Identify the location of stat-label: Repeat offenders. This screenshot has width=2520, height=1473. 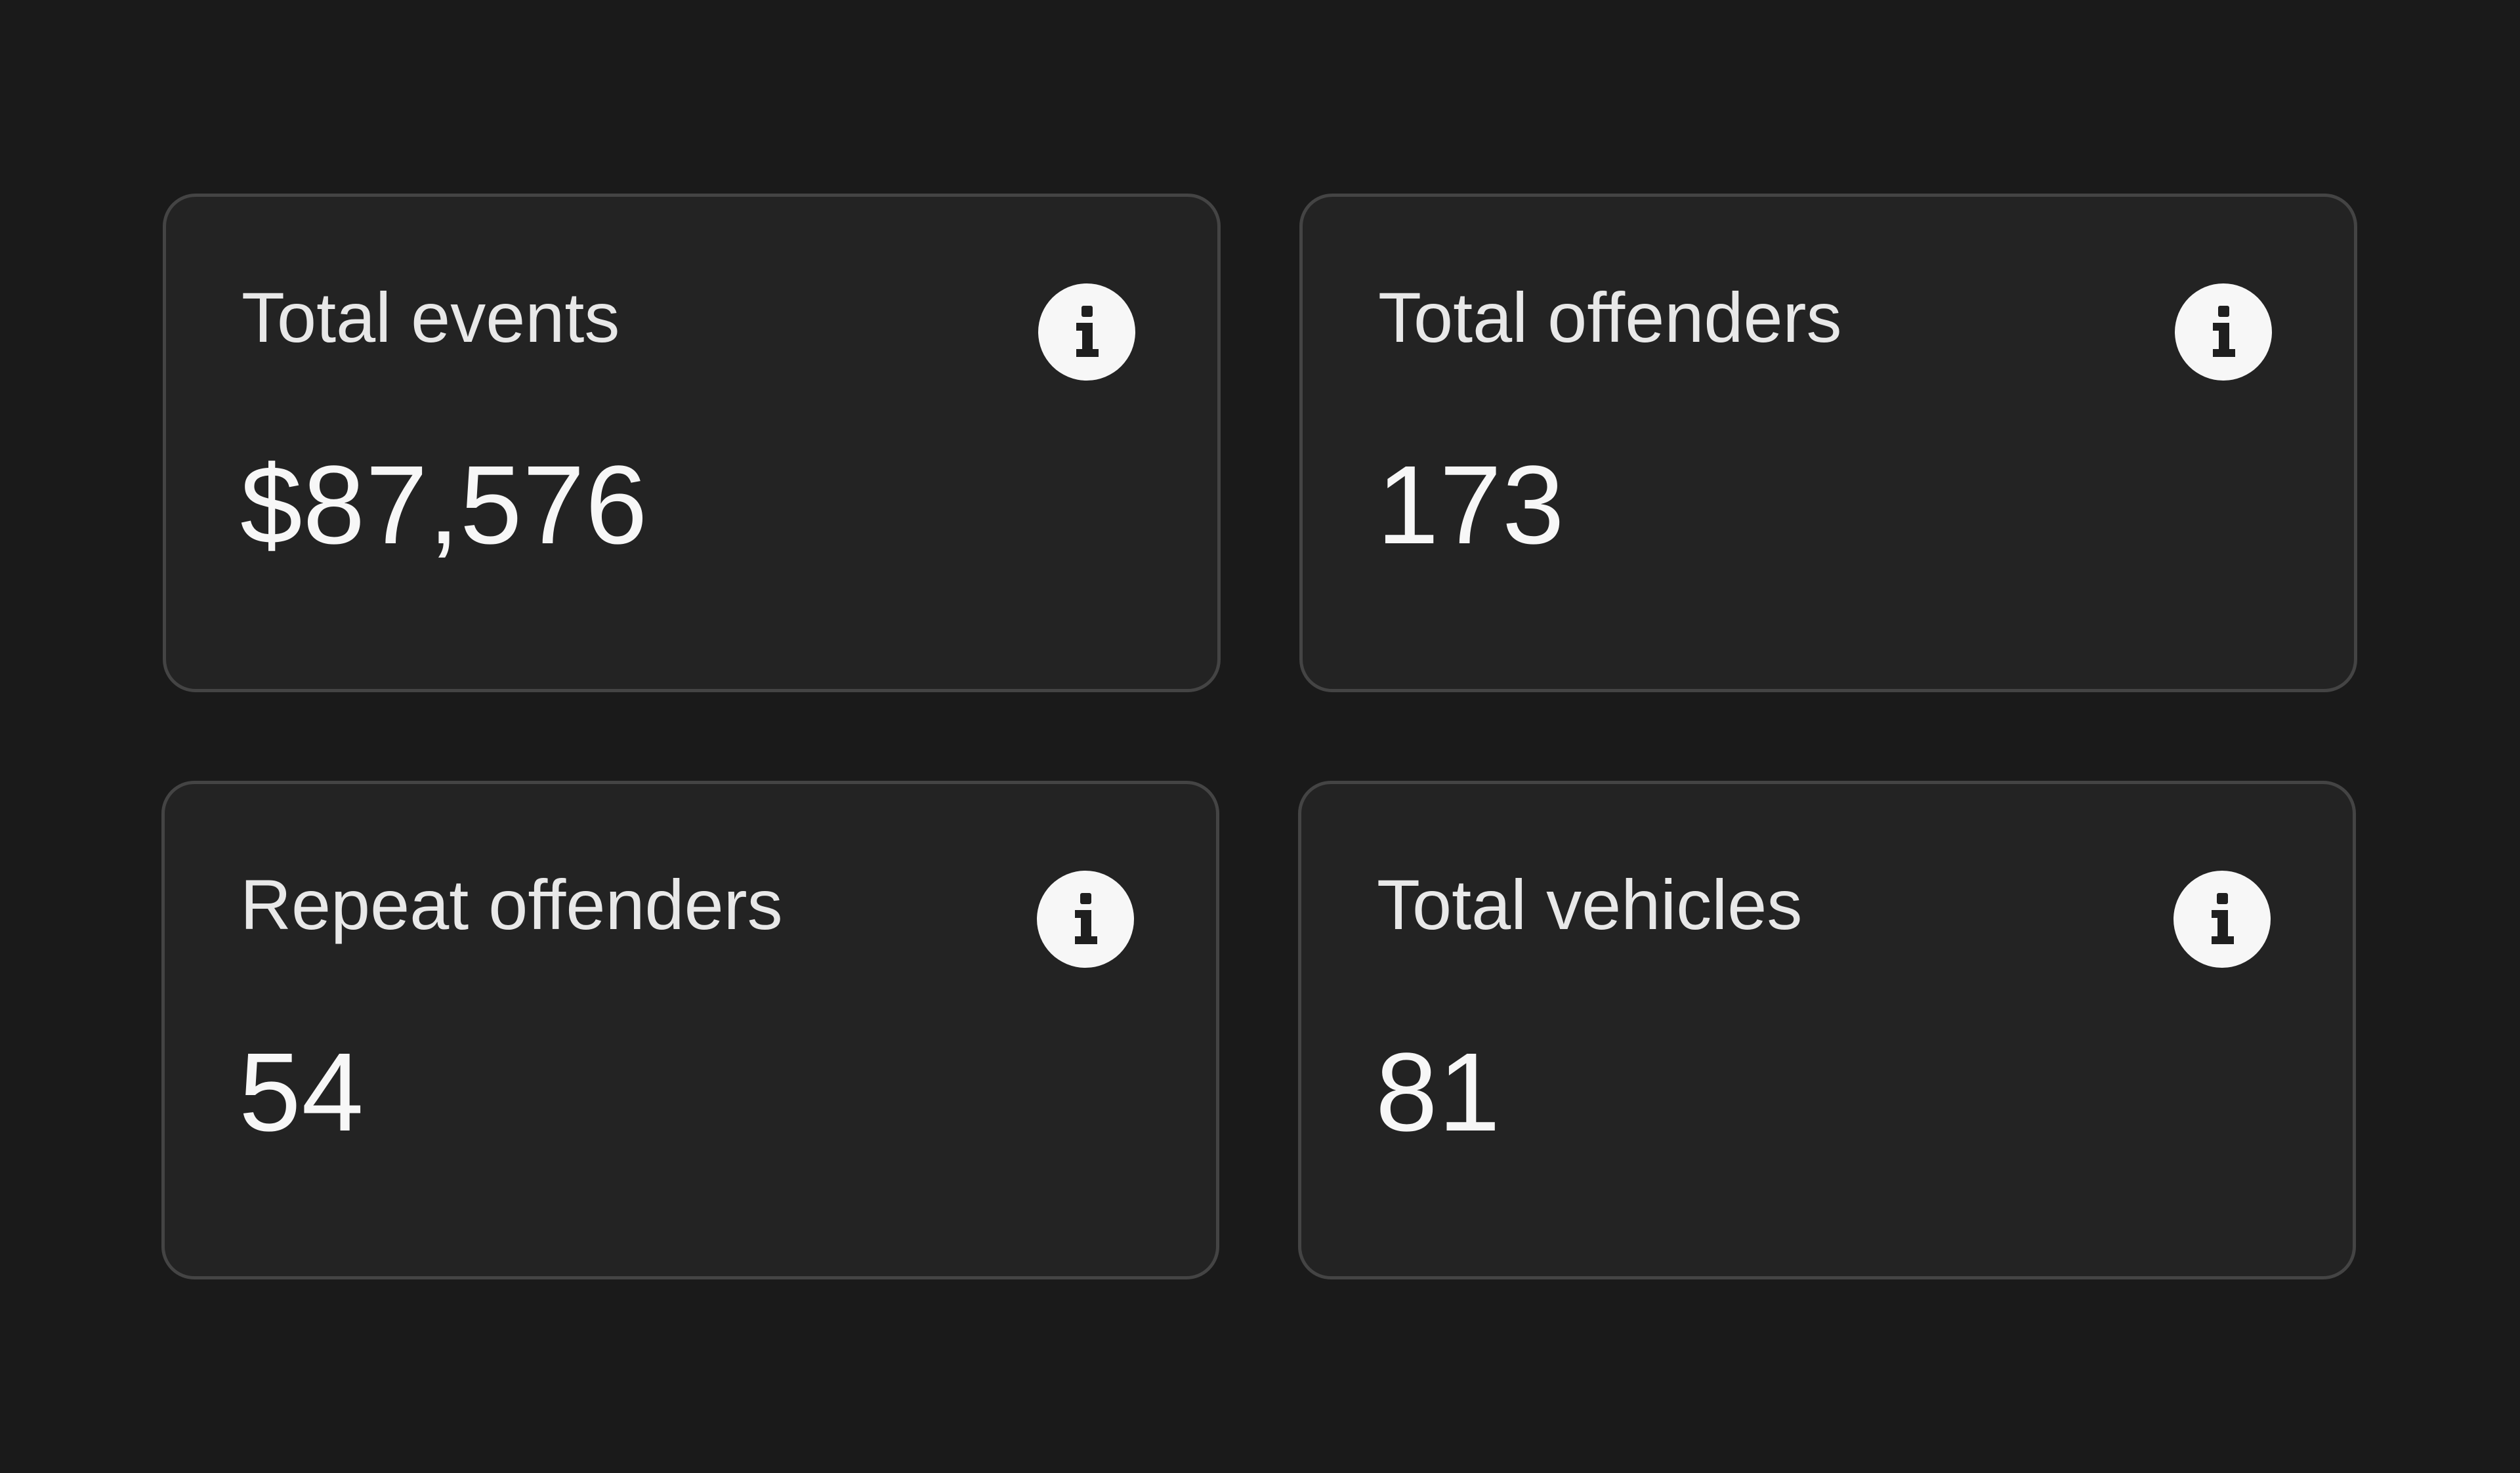
(511, 905).